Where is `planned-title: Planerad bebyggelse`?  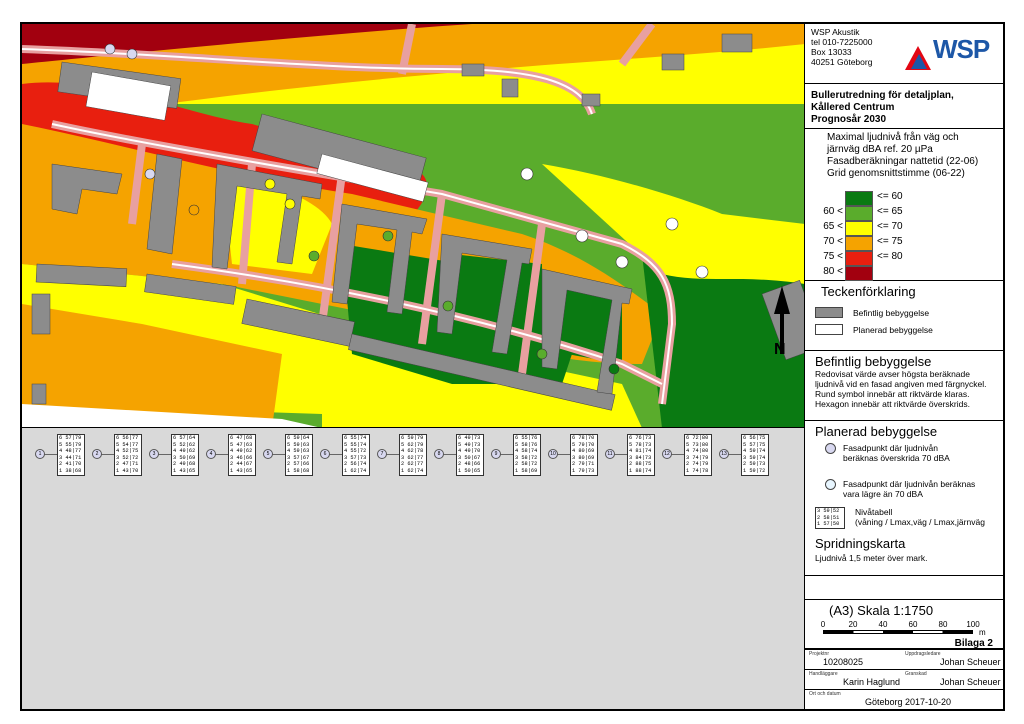
planned-title: Planerad bebyggelse is located at coordinates (876, 431).